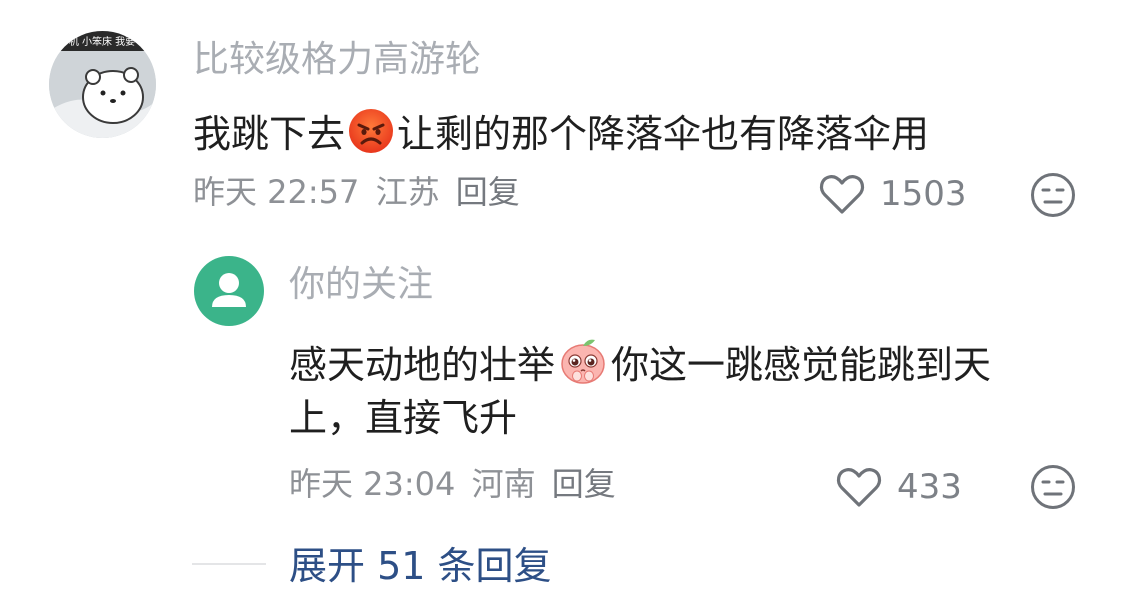 The width and height of the screenshot is (1125, 611). Describe the element at coordinates (102, 41) in the screenshot. I see `avatar-caption: 机 小笨床 我要` at that location.